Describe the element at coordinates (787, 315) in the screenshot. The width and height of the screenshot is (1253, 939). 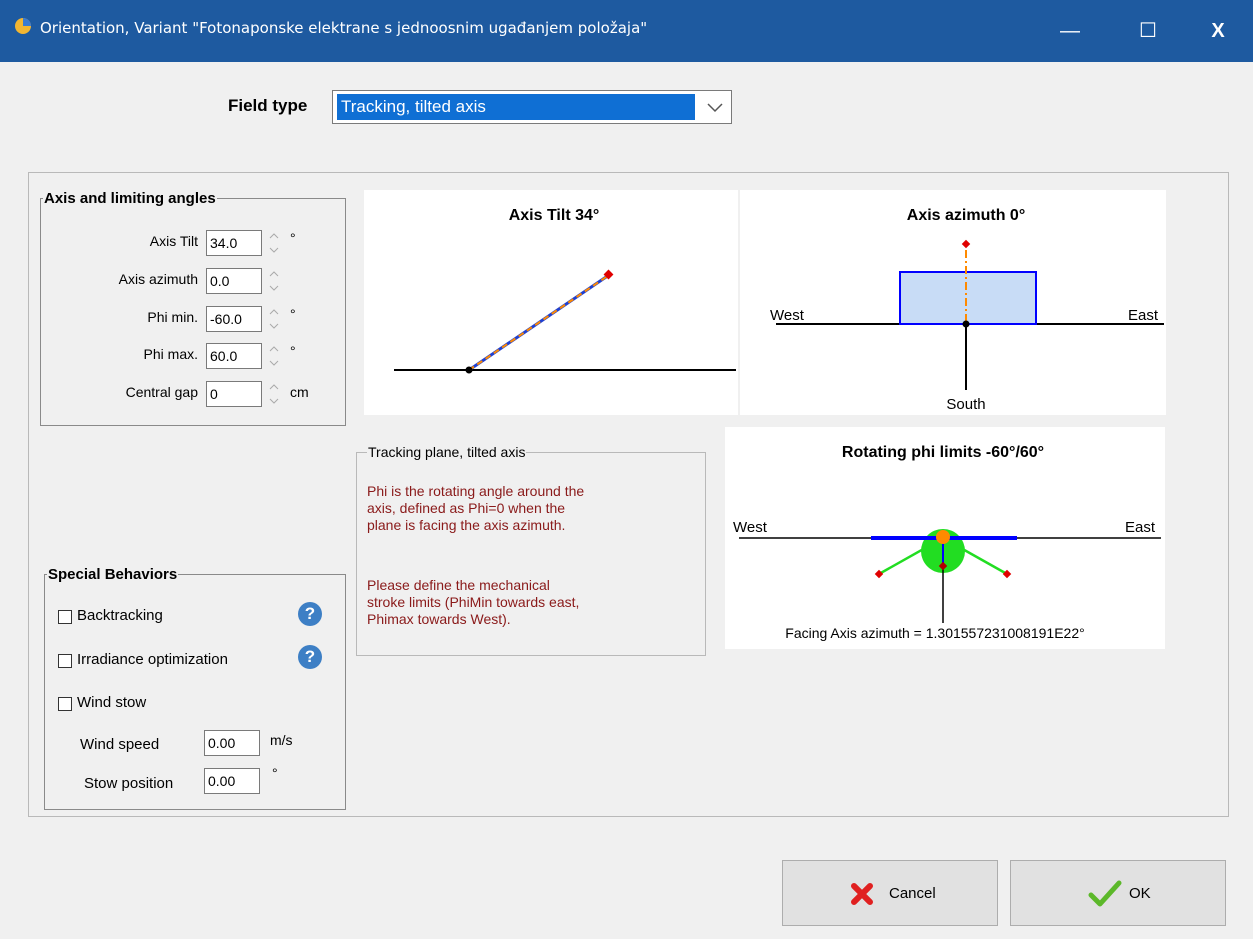
I see `azimuth-west-label: West` at that location.